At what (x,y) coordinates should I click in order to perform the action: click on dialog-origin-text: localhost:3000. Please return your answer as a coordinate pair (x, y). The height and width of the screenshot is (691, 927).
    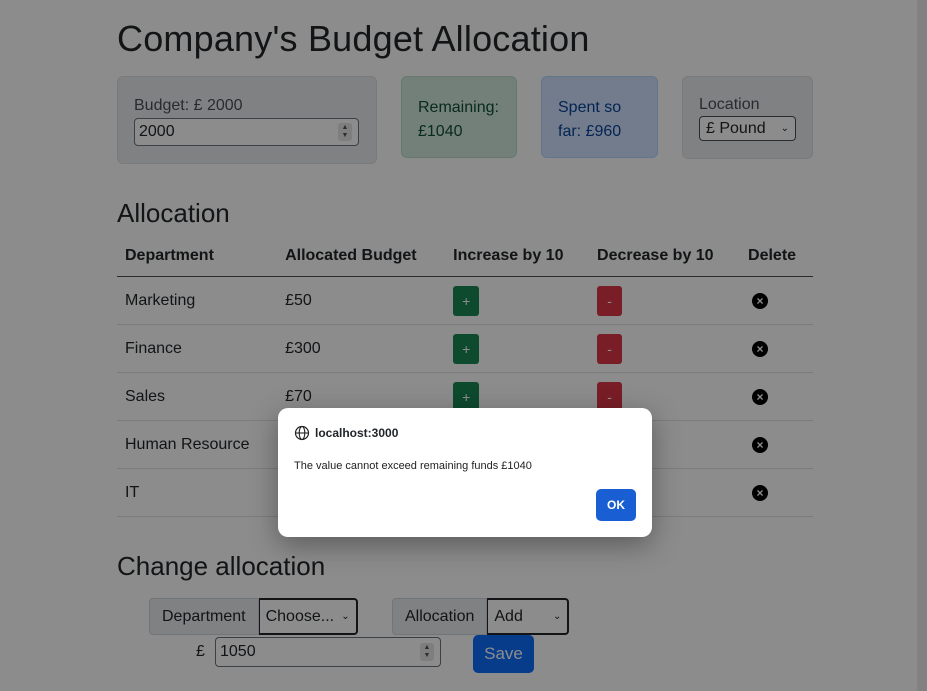
    Looking at the image, I should click on (357, 433).